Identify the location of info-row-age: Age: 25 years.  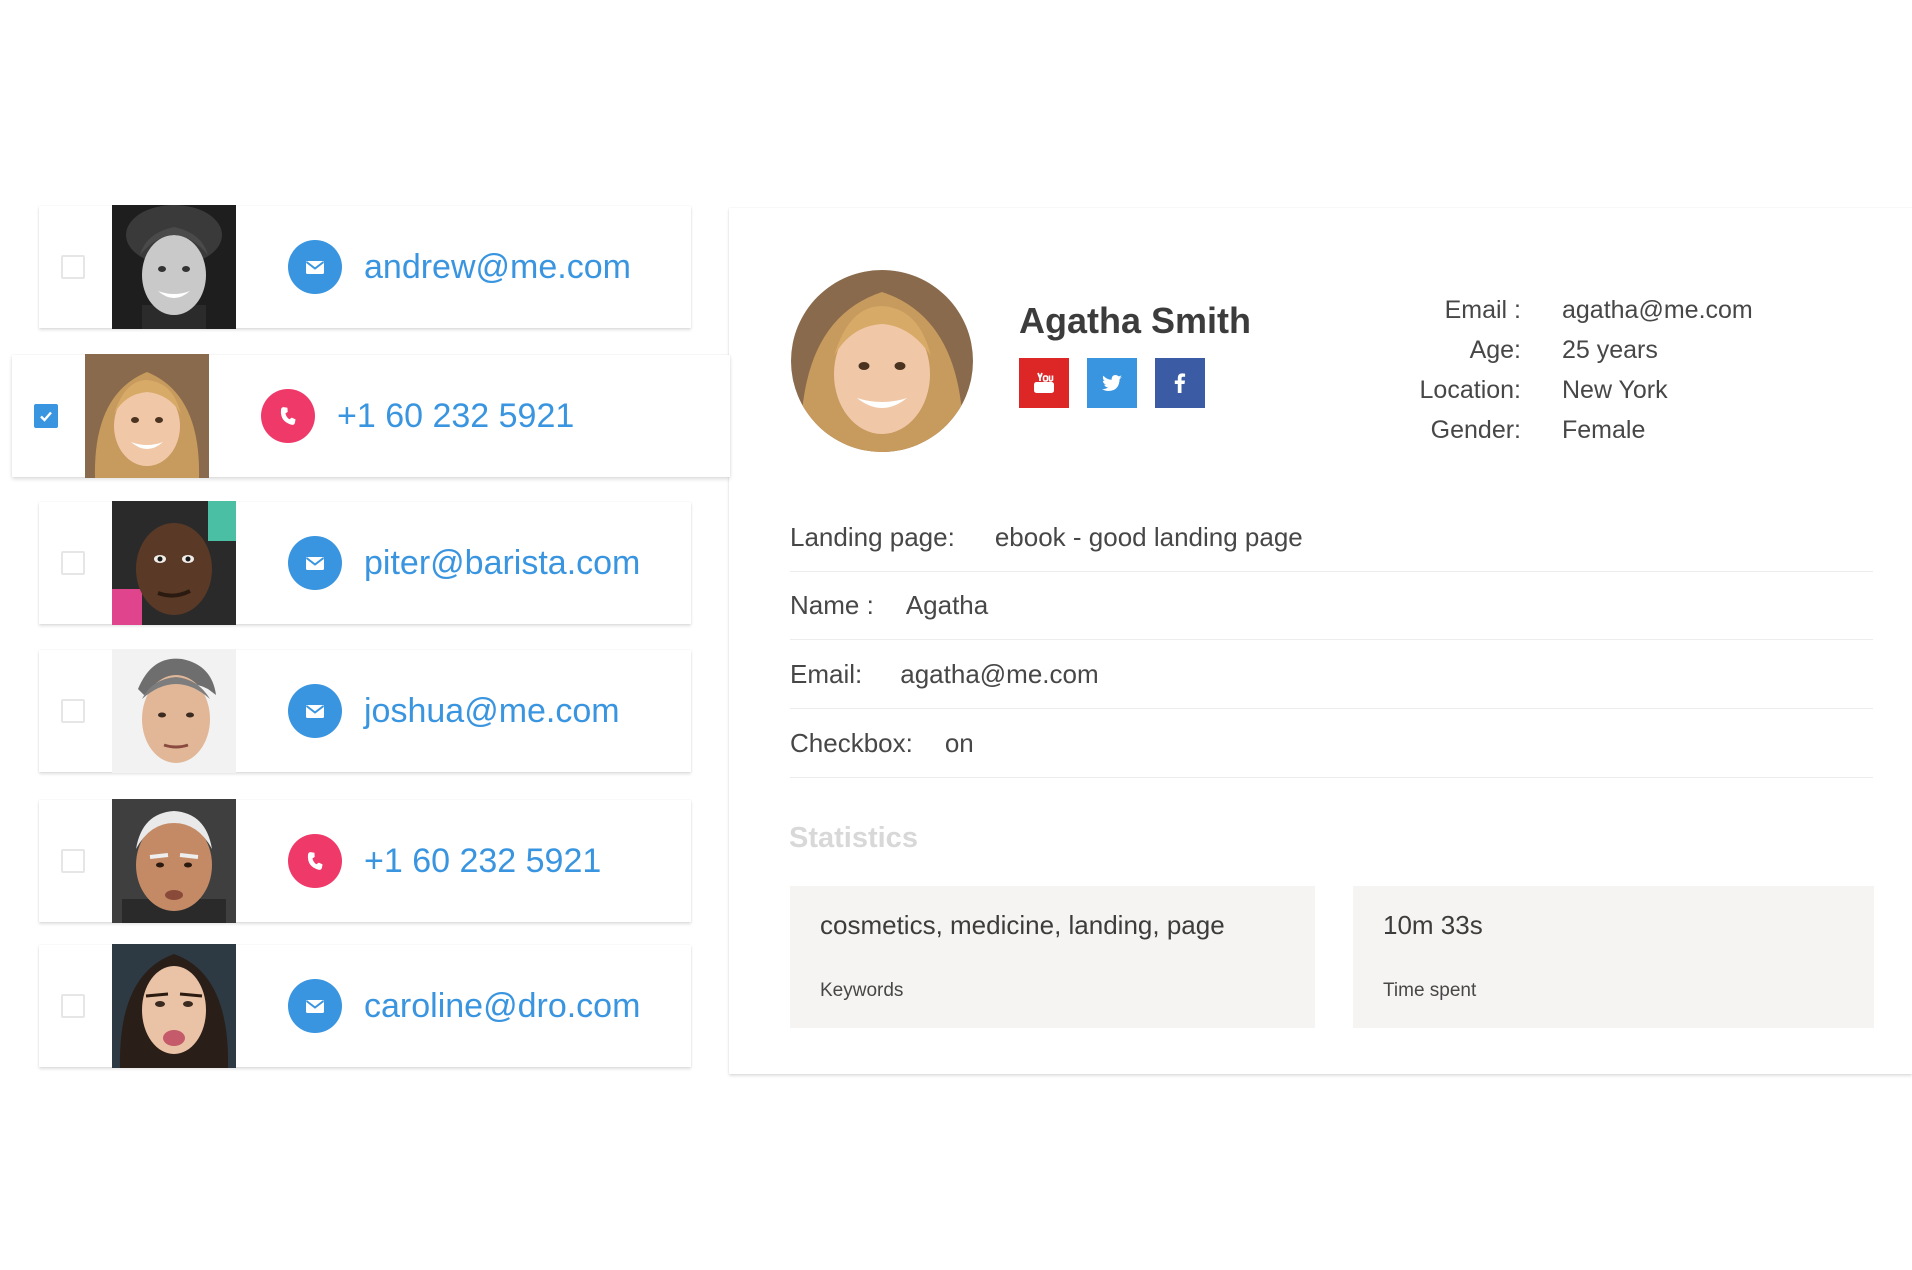
(1566, 350).